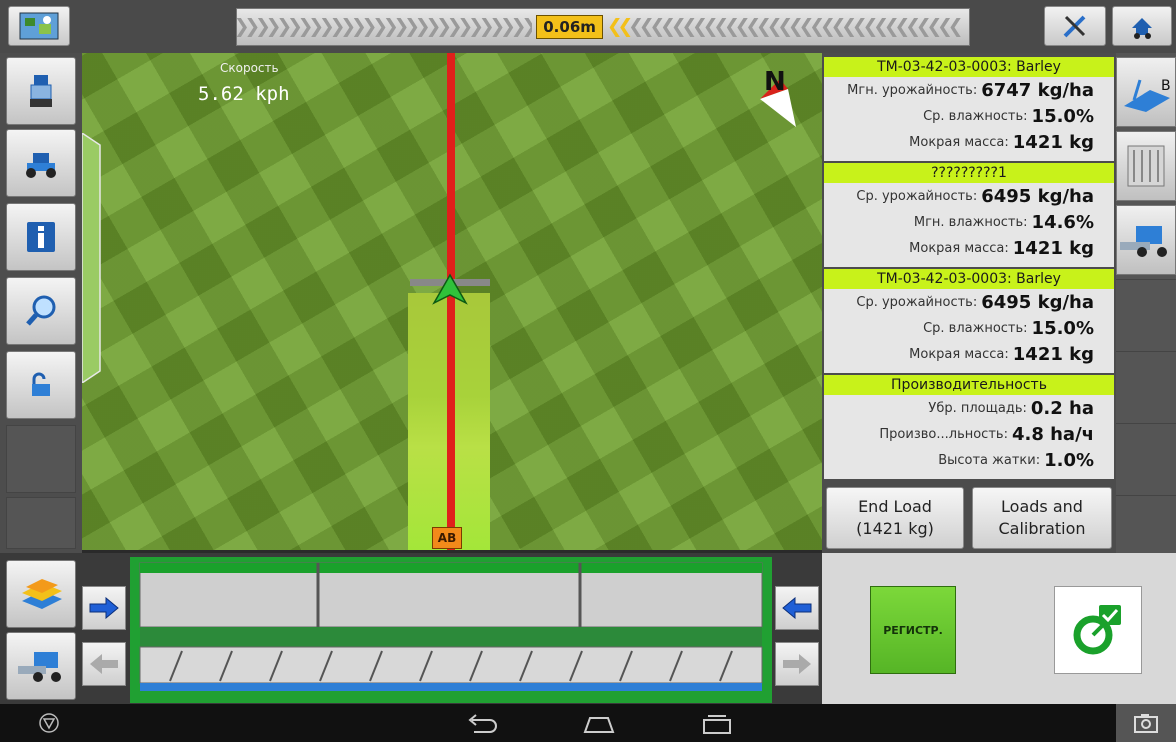  Describe the element at coordinates (481, 724) in the screenshot. I see `back-icon` at that location.